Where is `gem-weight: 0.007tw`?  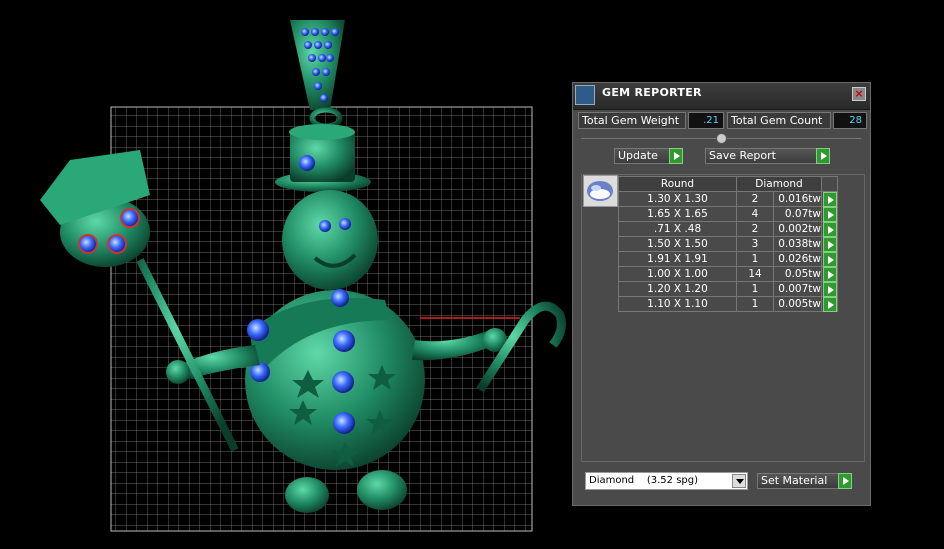
gem-weight: 0.007tw is located at coordinates (797, 289).